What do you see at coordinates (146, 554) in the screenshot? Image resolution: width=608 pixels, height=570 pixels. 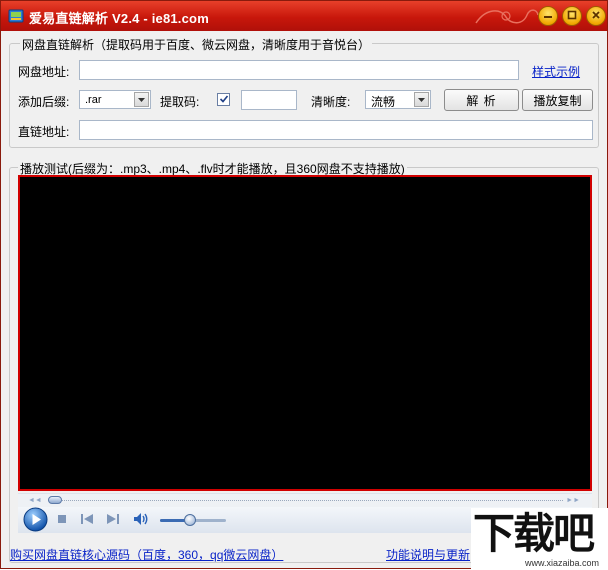 I see `buy-source-link: 购买网盘直链核心源码（百度，360，qq微云网盘）` at bounding box center [146, 554].